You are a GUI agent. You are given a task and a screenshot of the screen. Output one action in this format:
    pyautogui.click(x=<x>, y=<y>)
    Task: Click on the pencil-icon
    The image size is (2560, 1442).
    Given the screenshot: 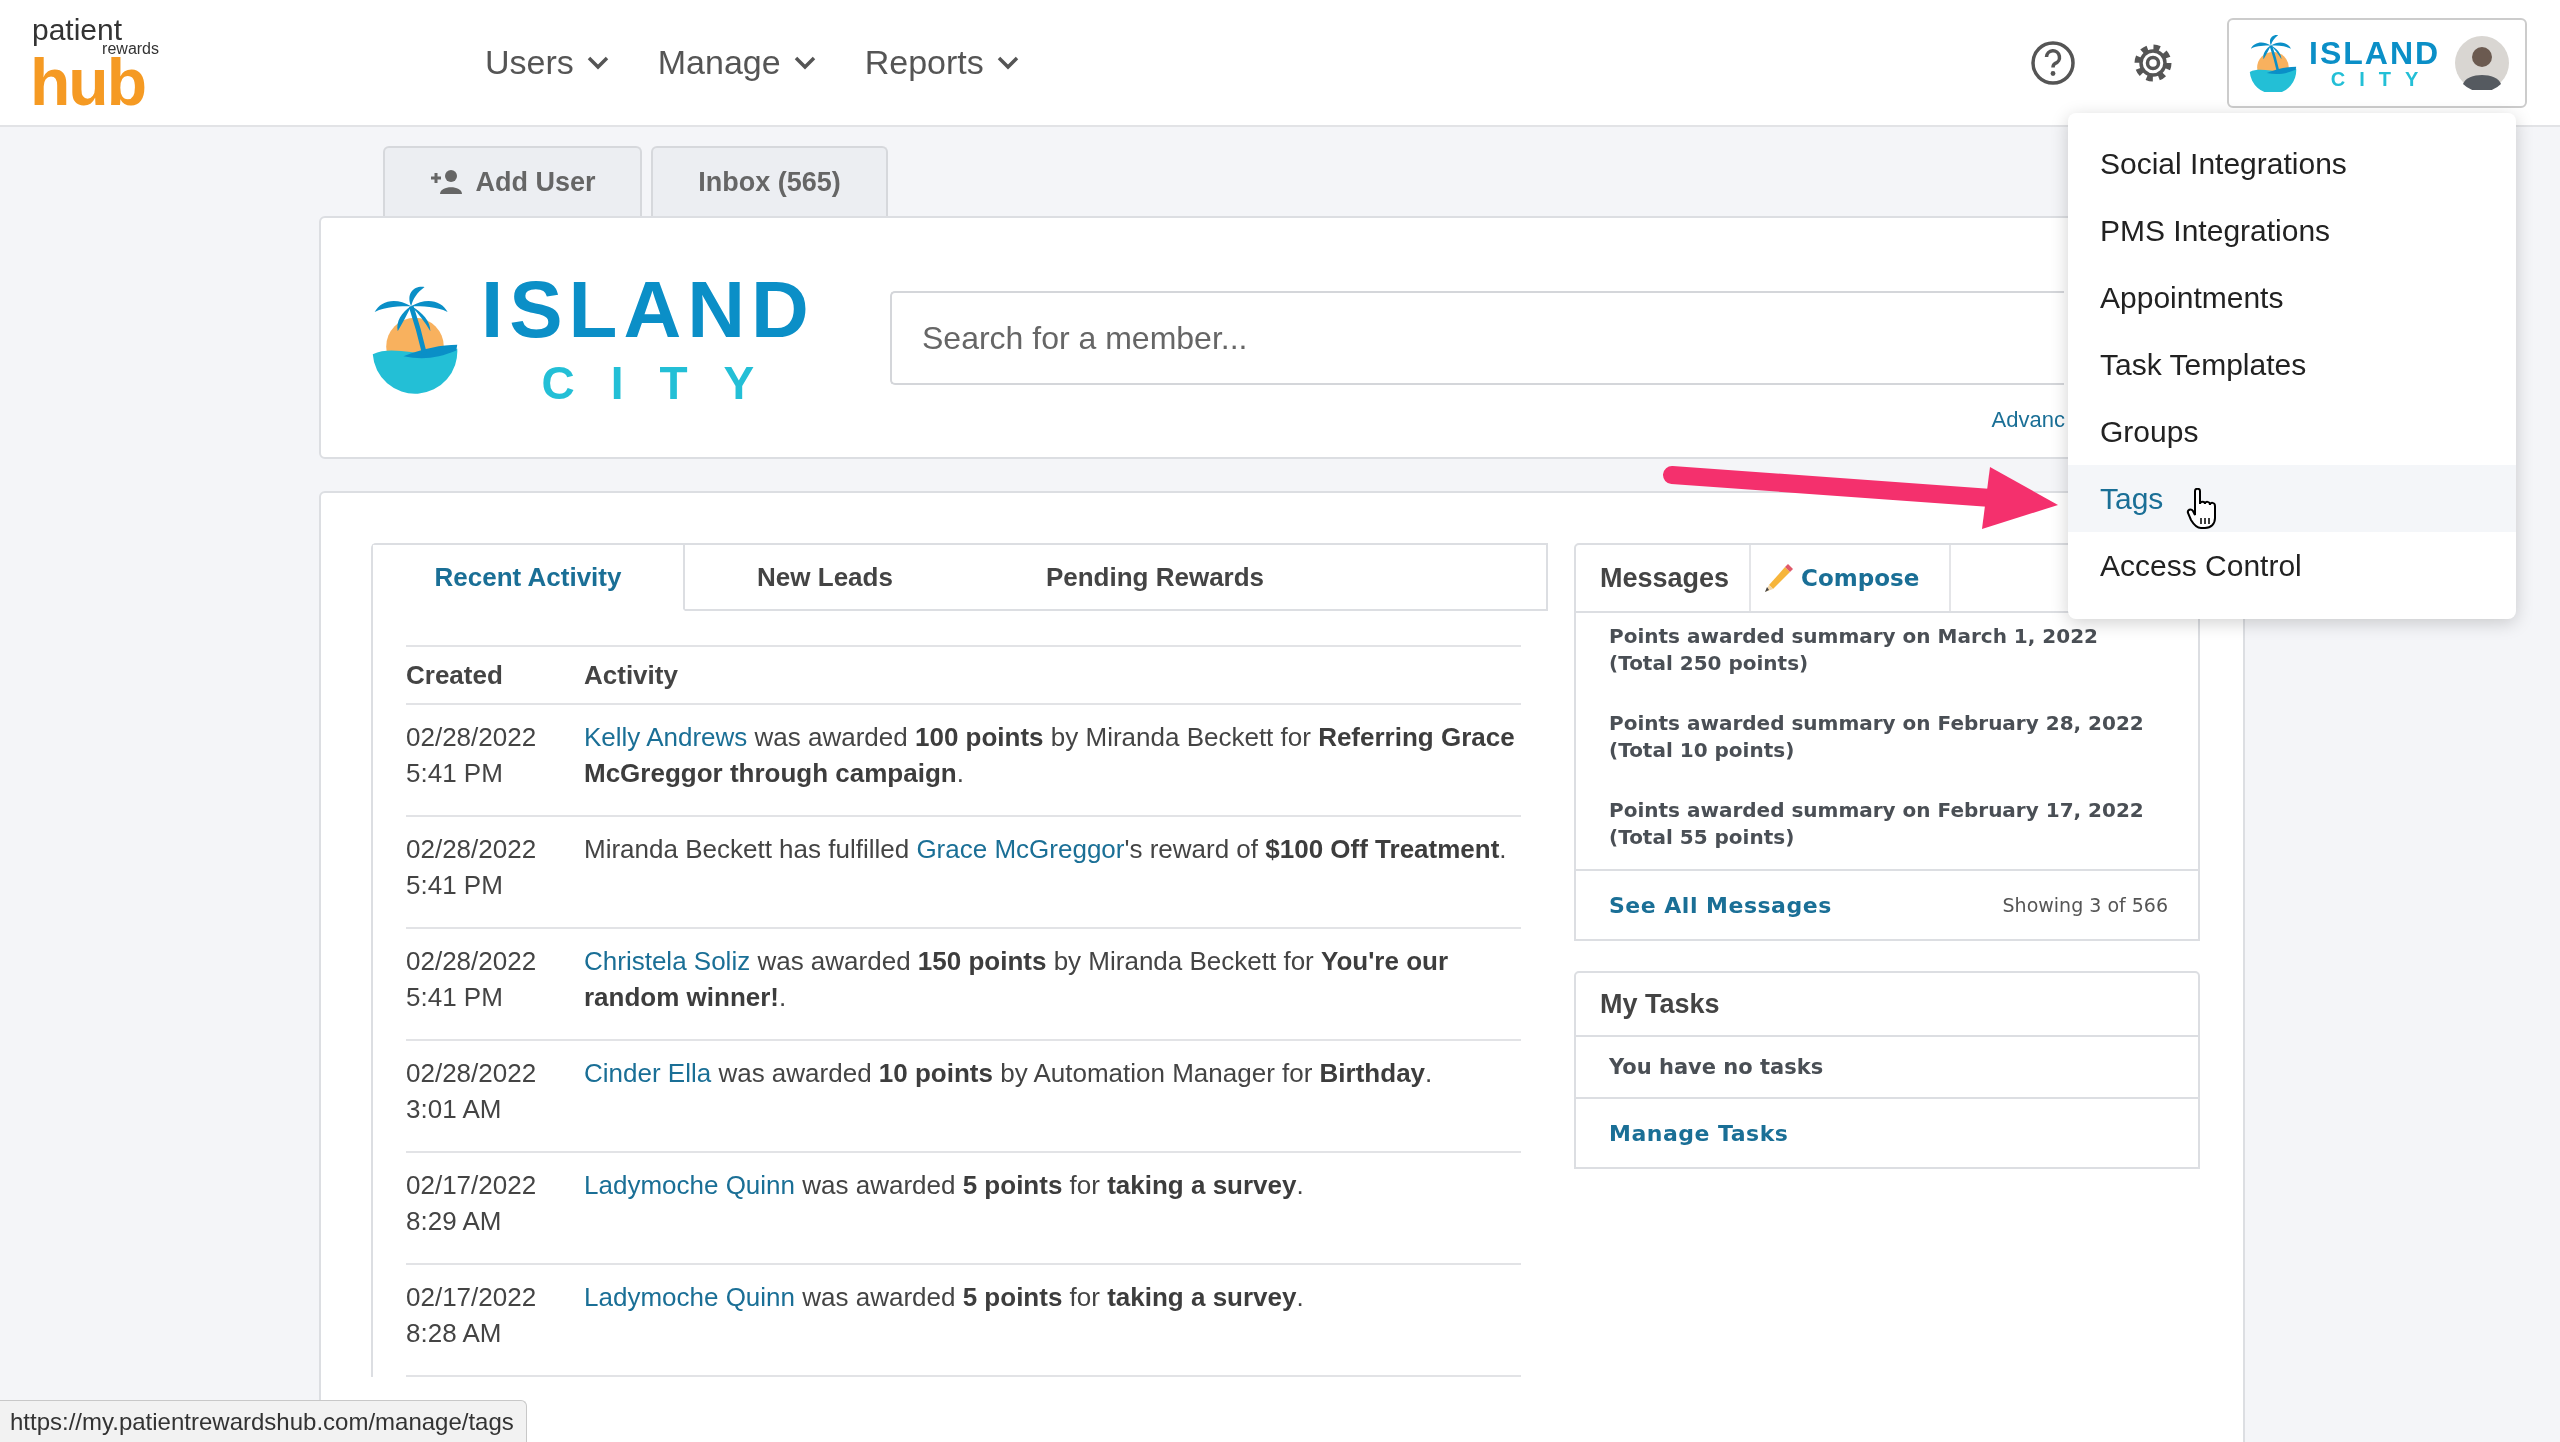 What is the action you would take?
    pyautogui.click(x=1778, y=578)
    